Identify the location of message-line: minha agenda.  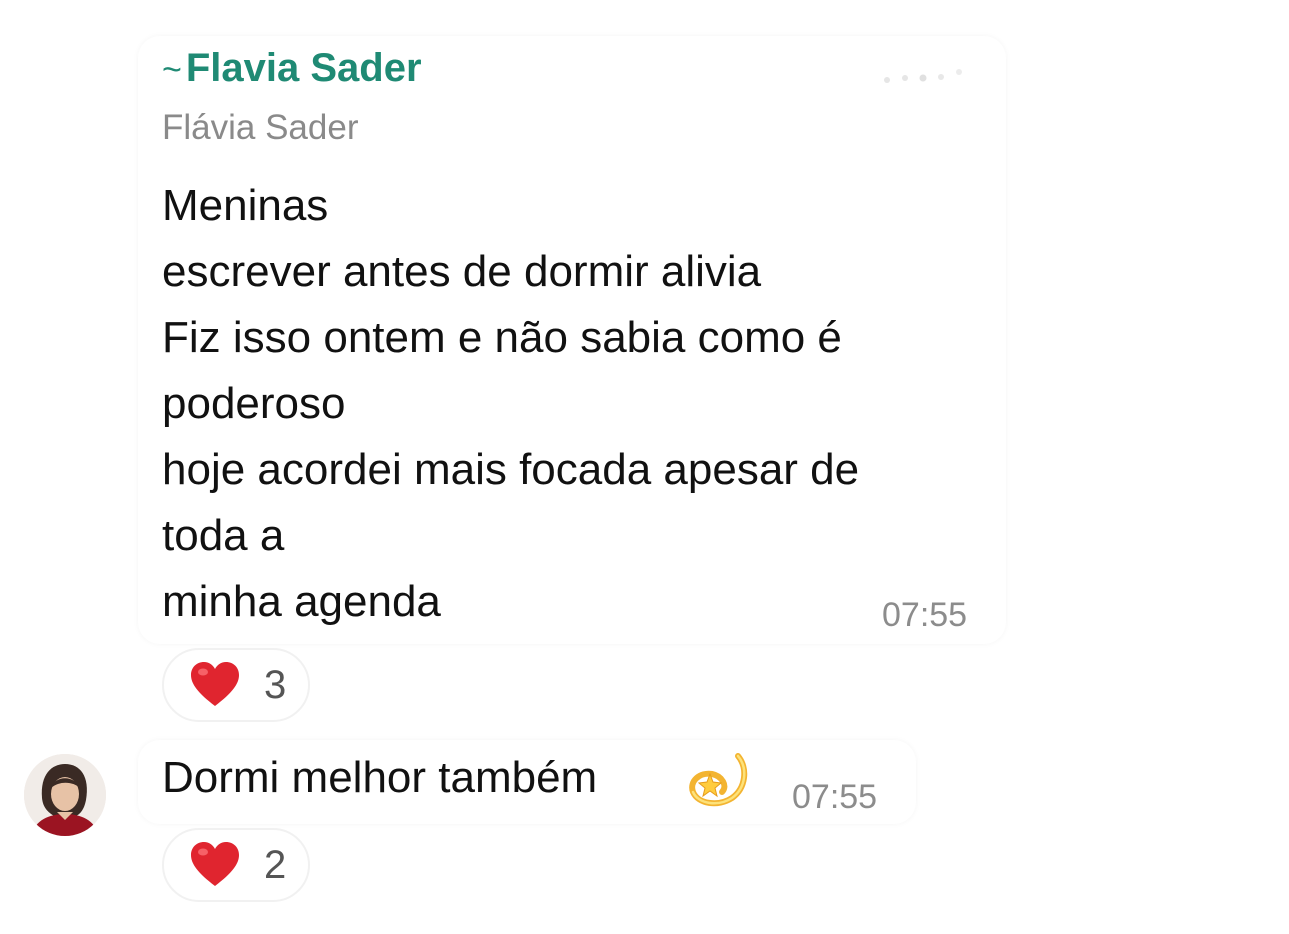
(301, 601).